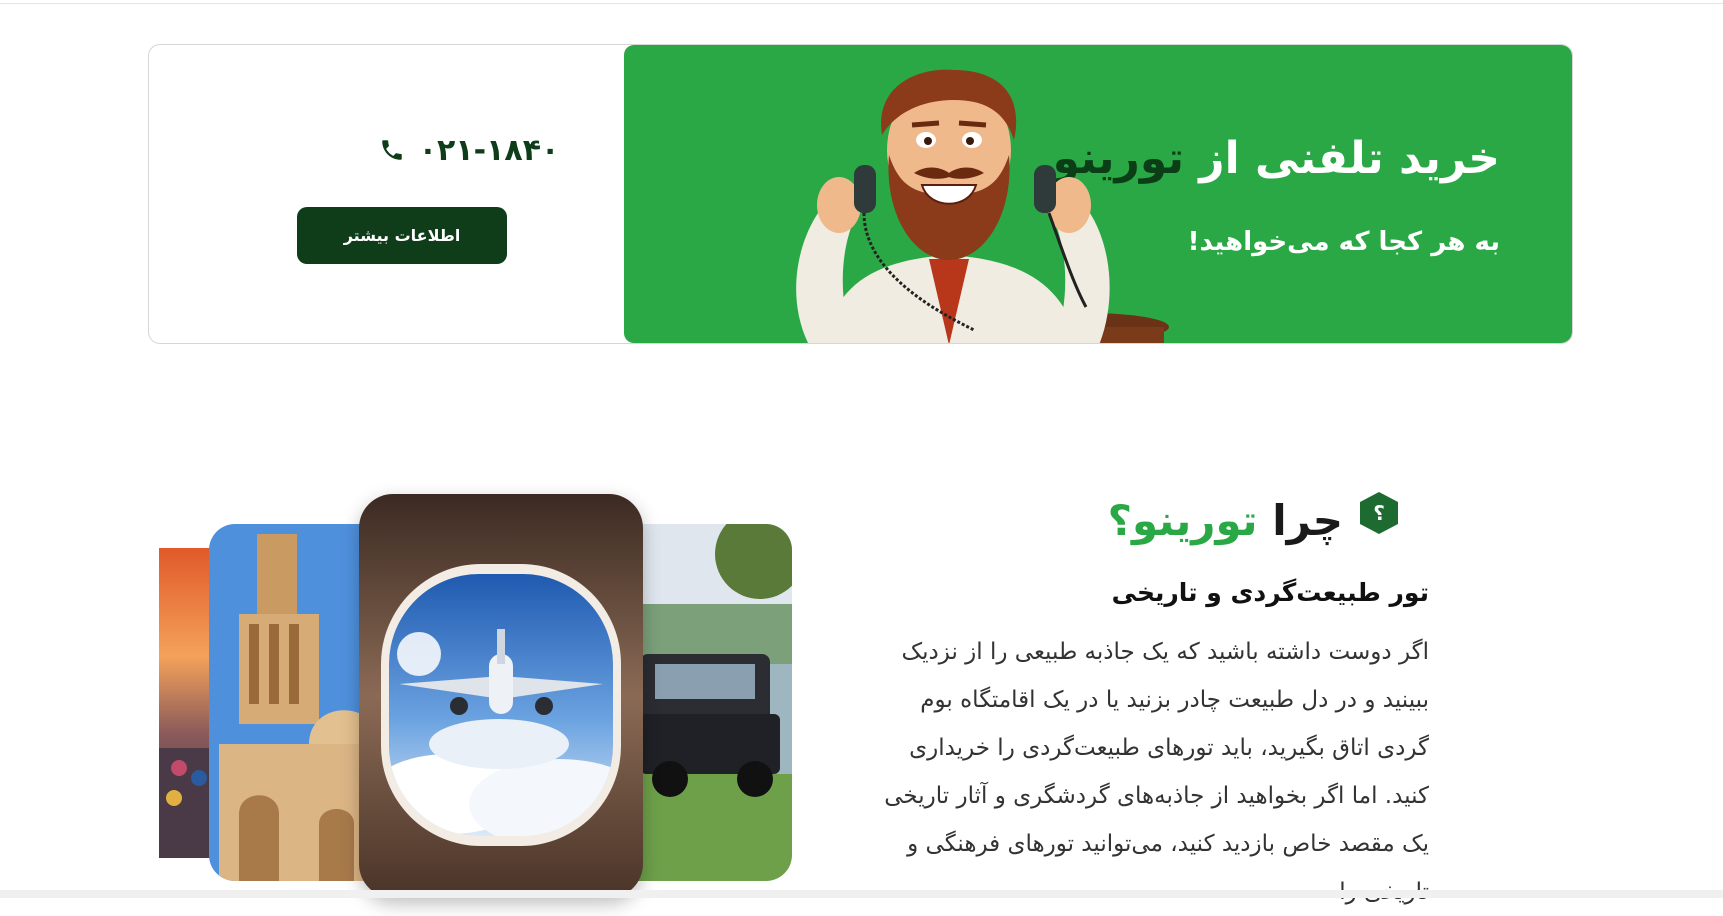  I want to click on bearded-man-phone-illustration, so click(982, 206).